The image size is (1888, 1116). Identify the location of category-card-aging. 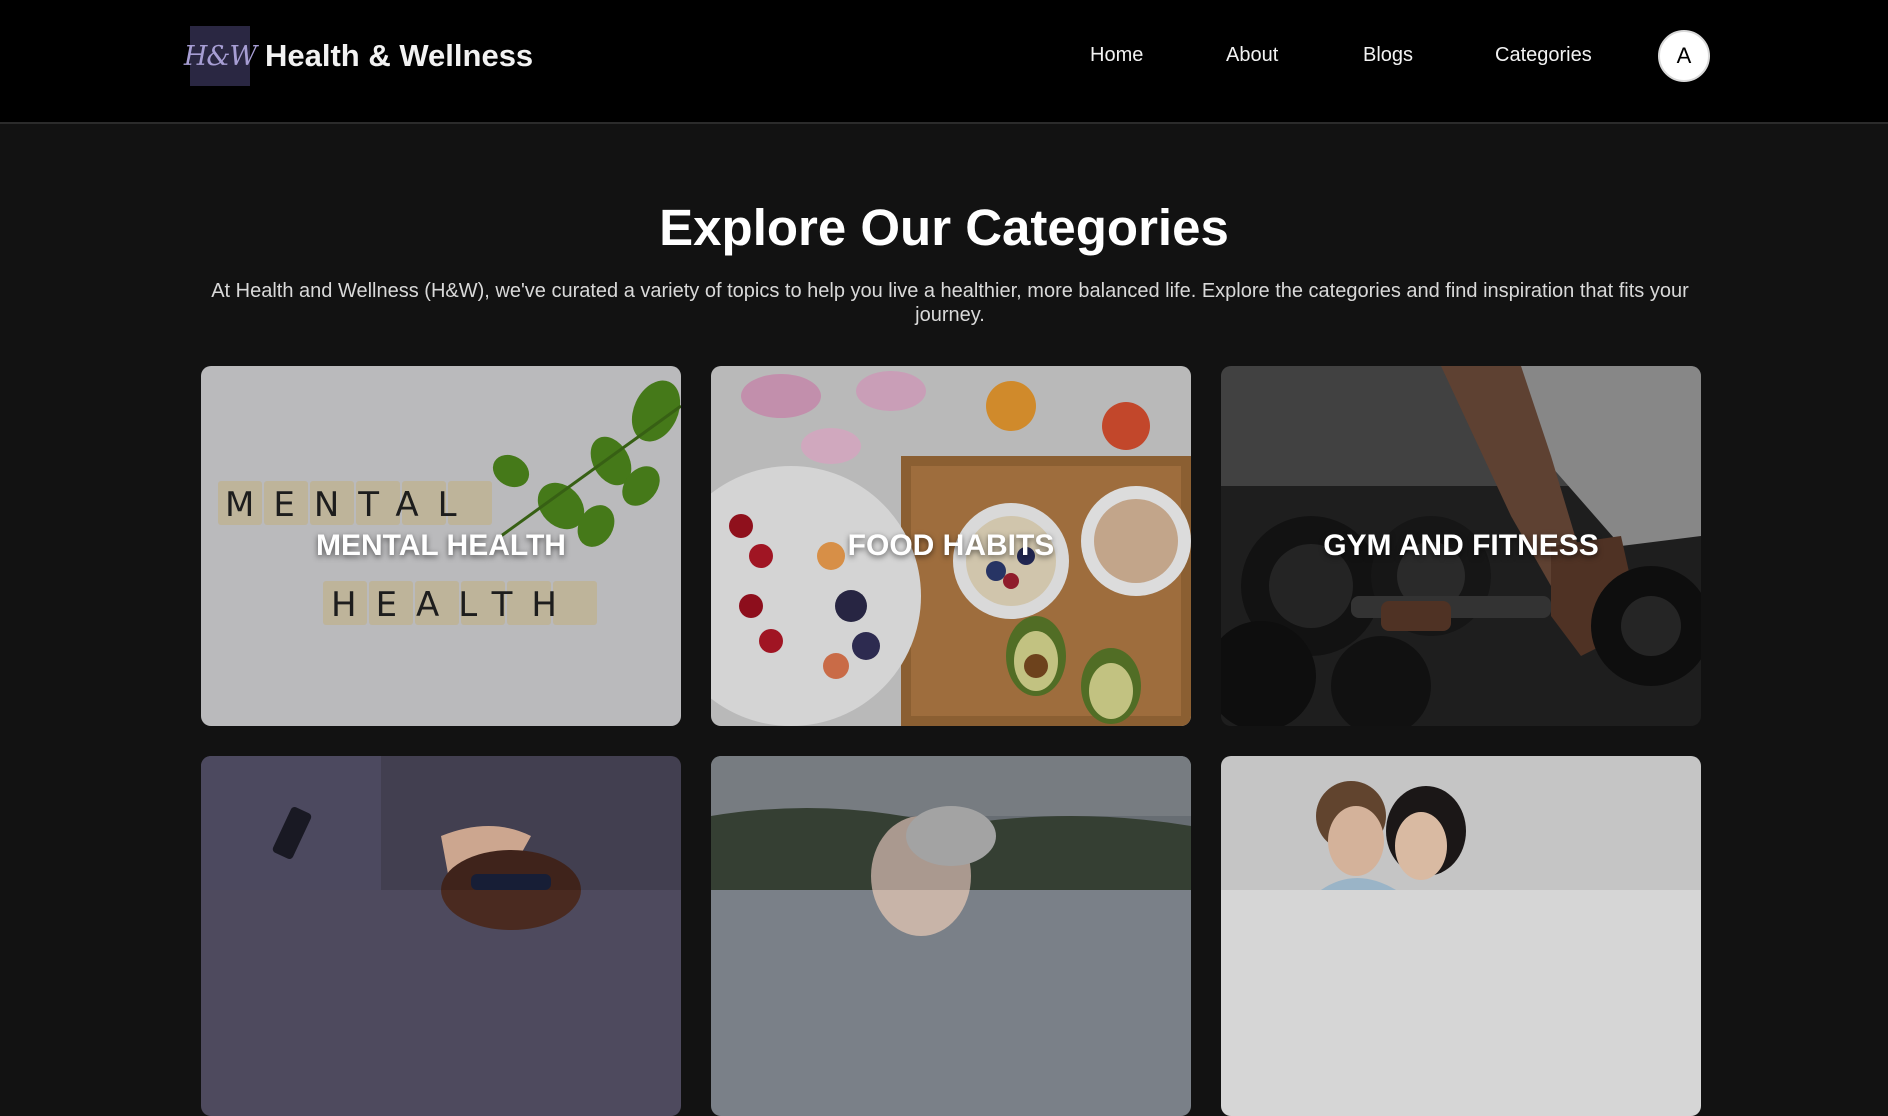
(951, 936).